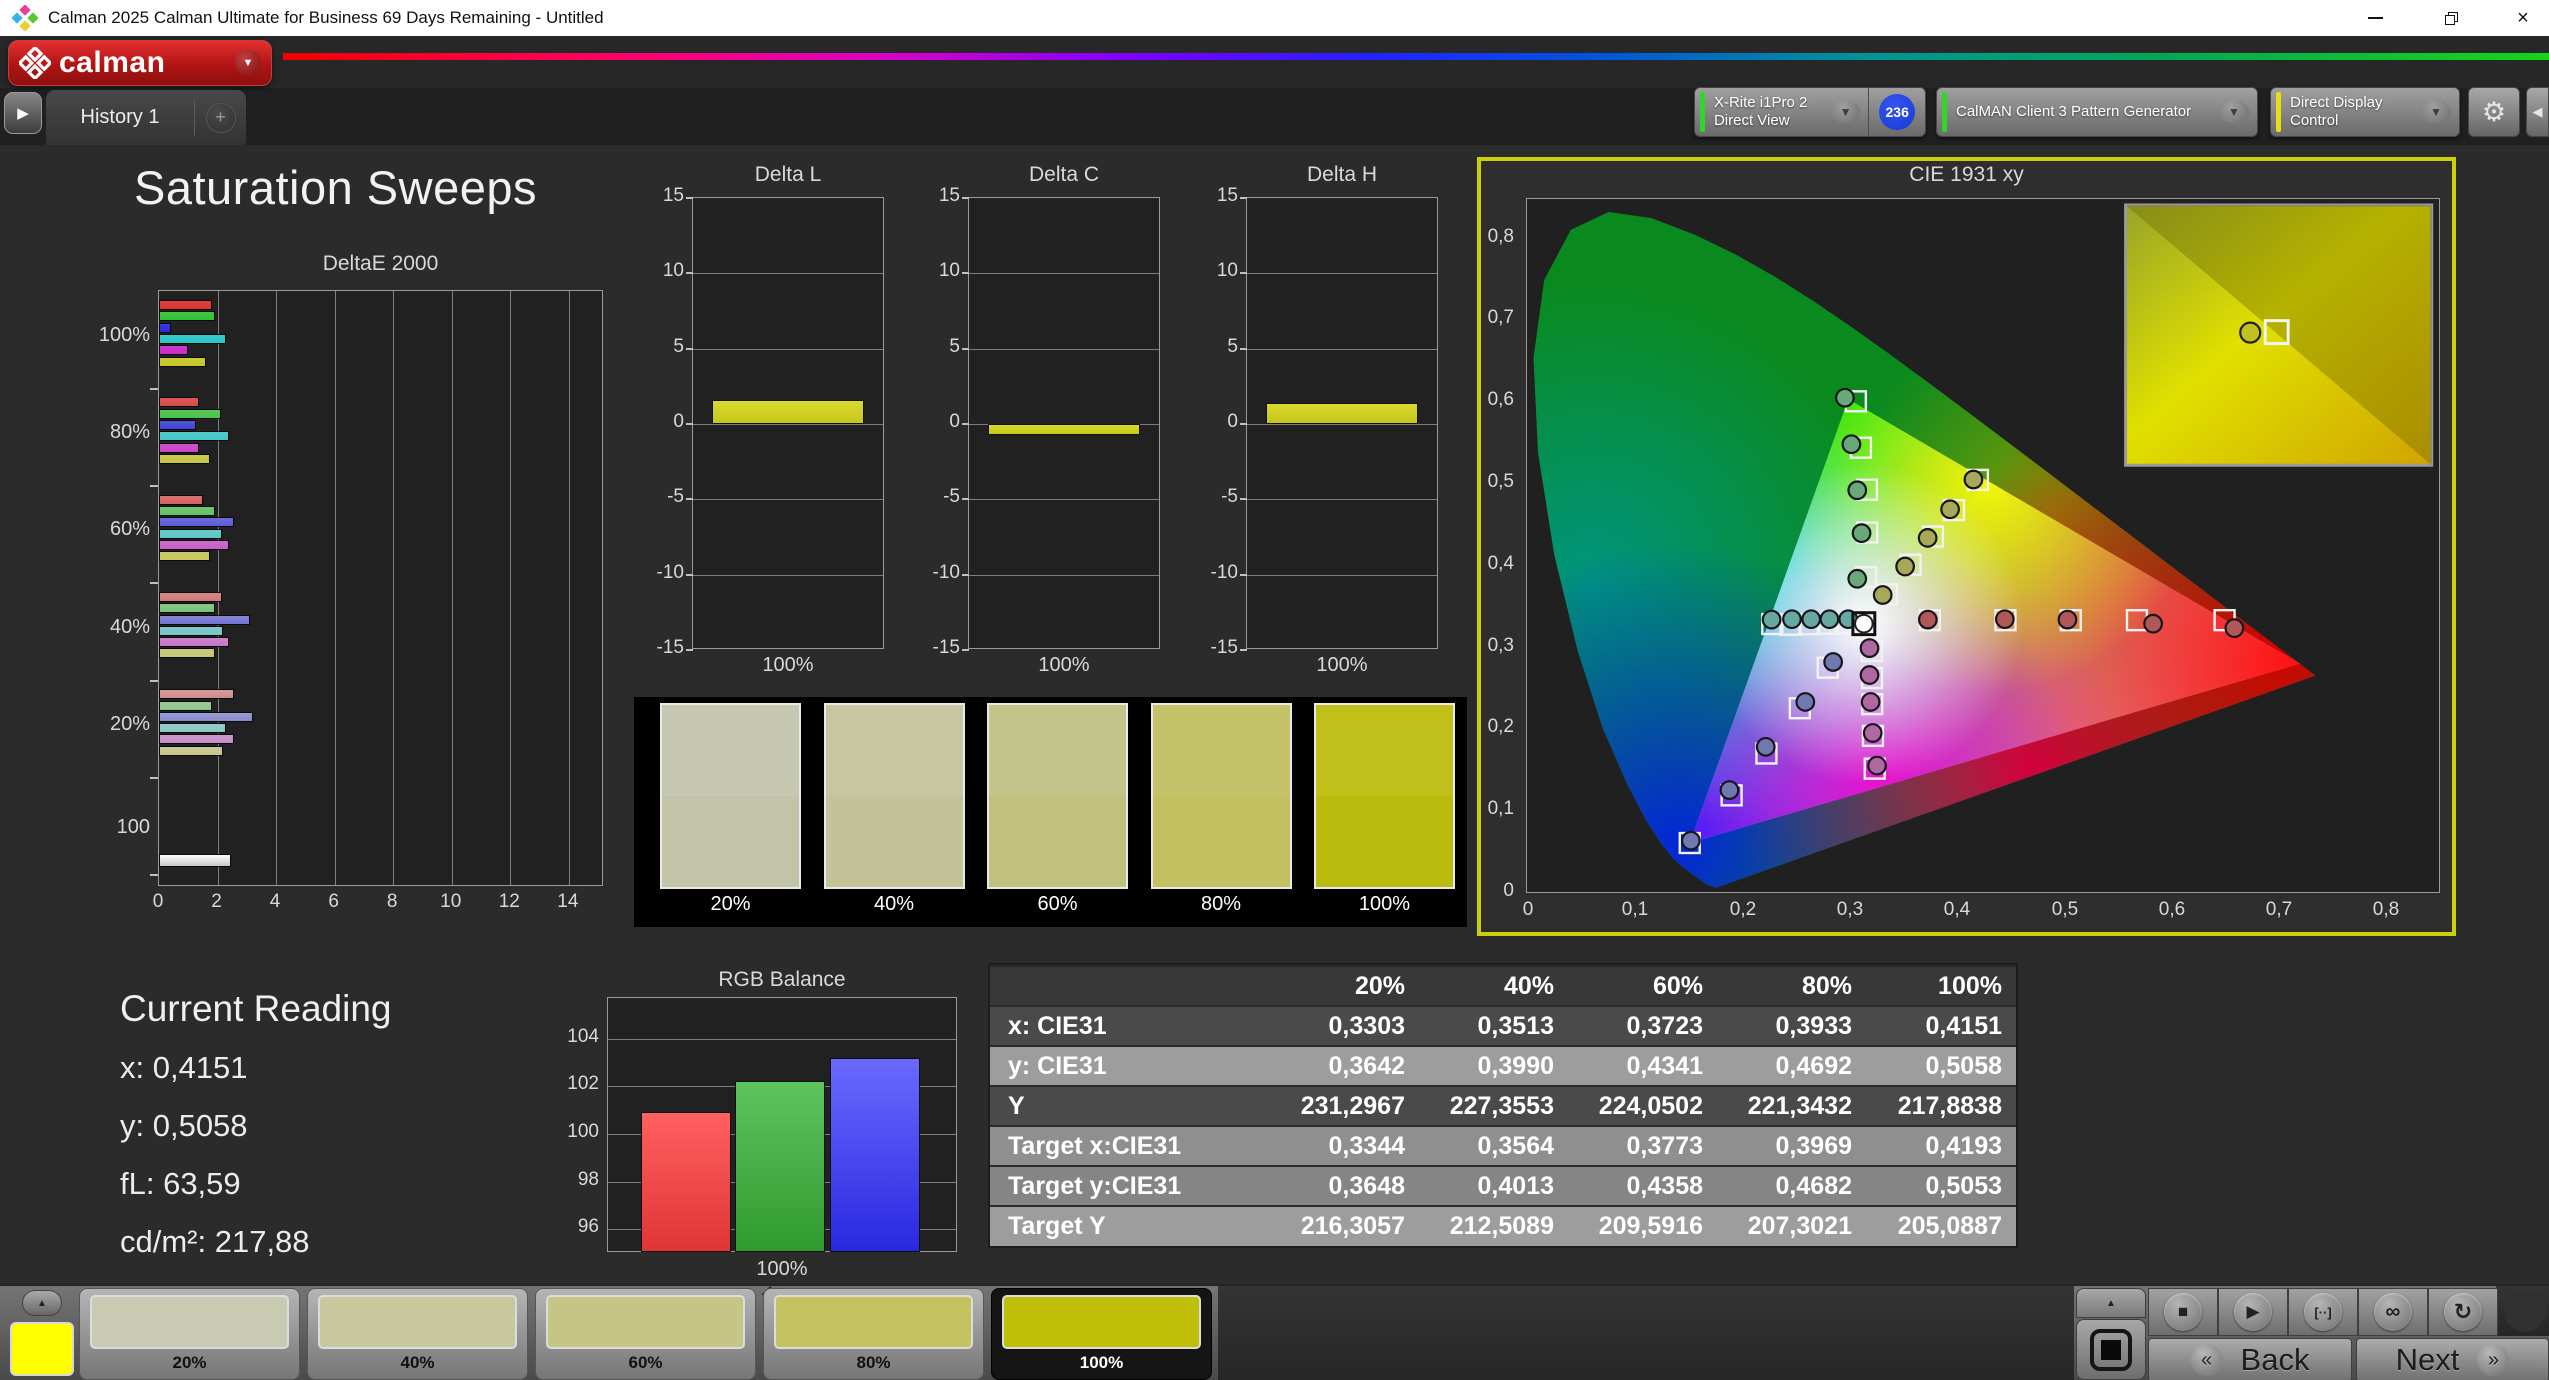 The width and height of the screenshot is (2549, 1380). I want to click on deltae-group-label: 20%, so click(129, 724).